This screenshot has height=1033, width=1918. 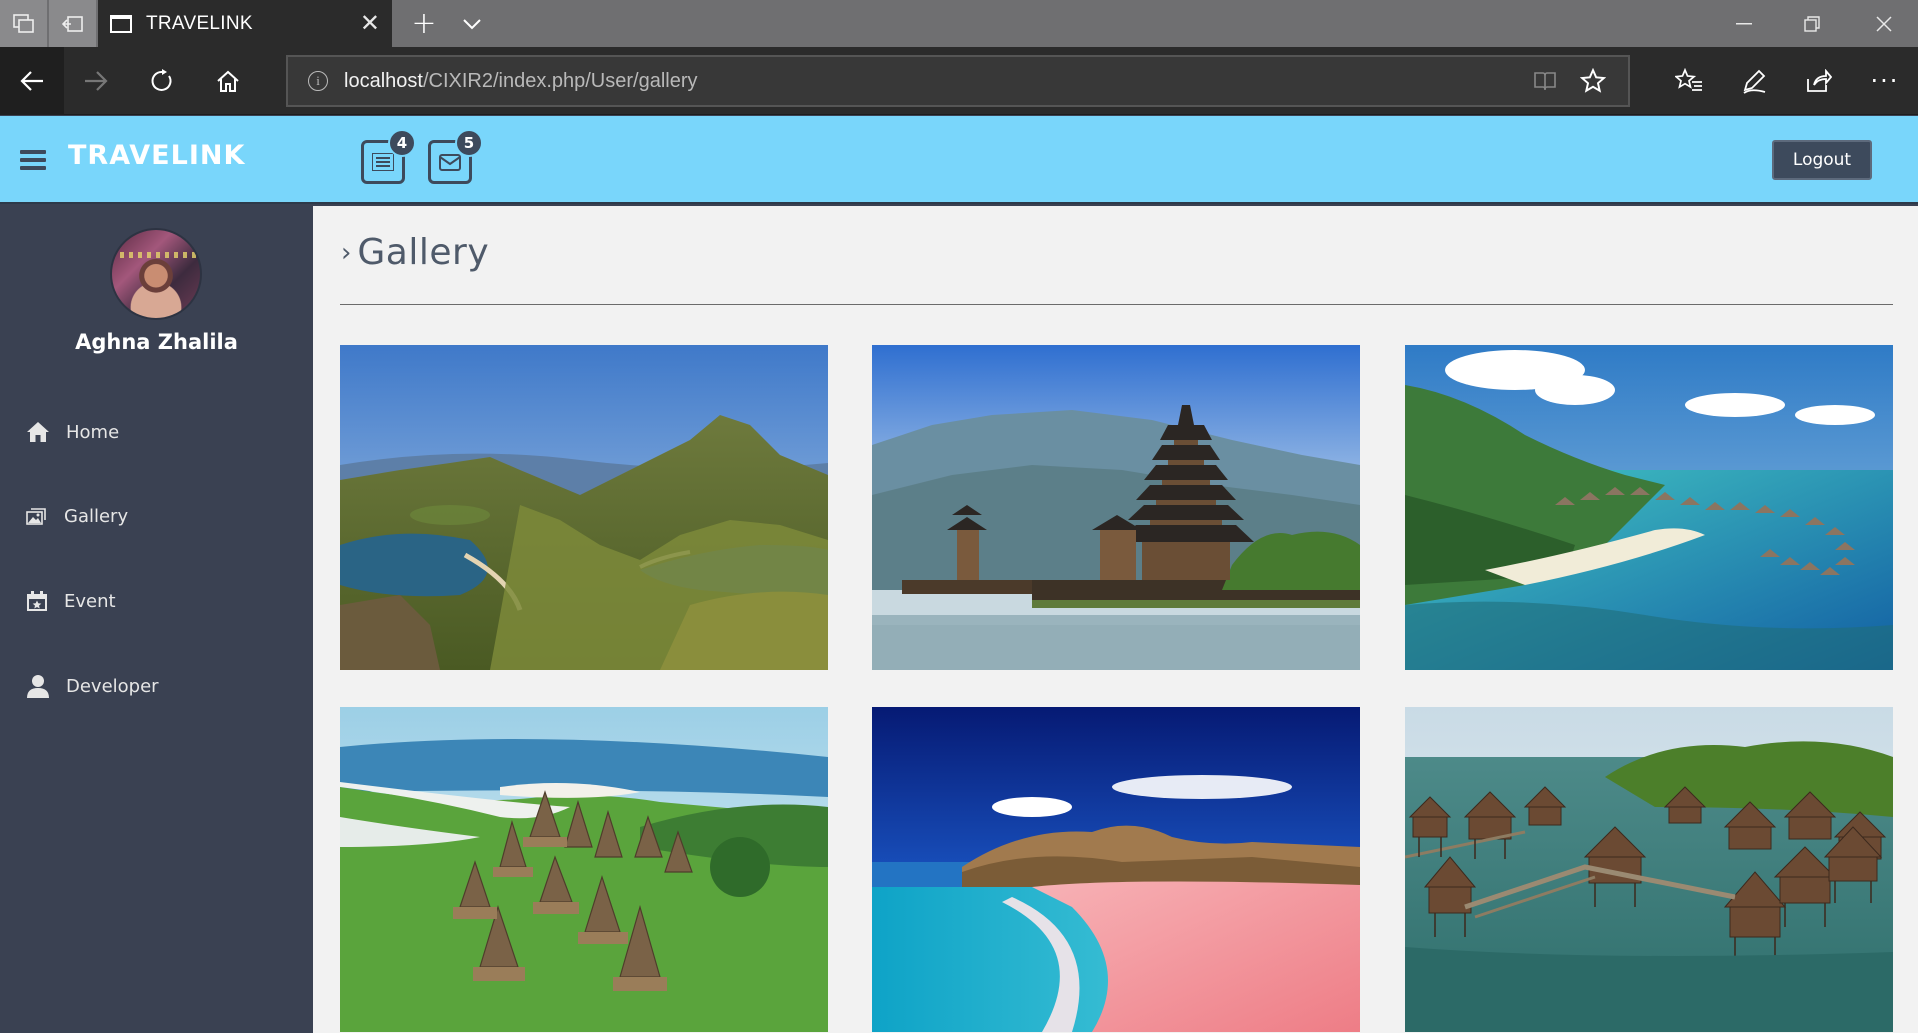 I want to click on favorites-hub-icon, so click(x=1689, y=81).